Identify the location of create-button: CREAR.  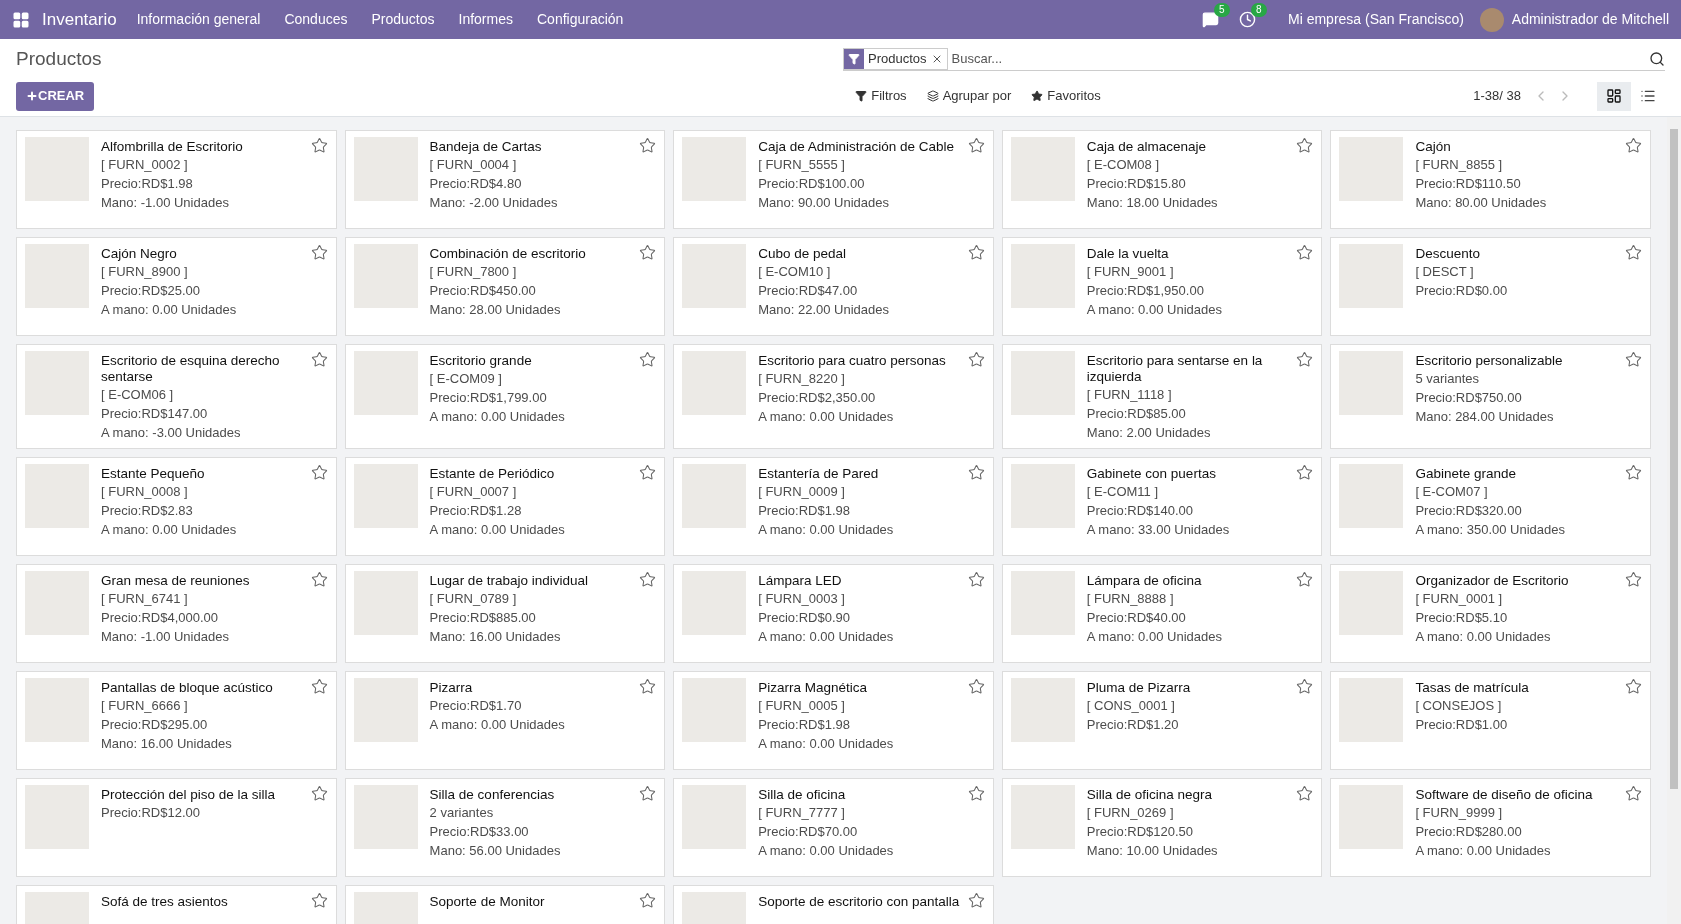
(55, 96).